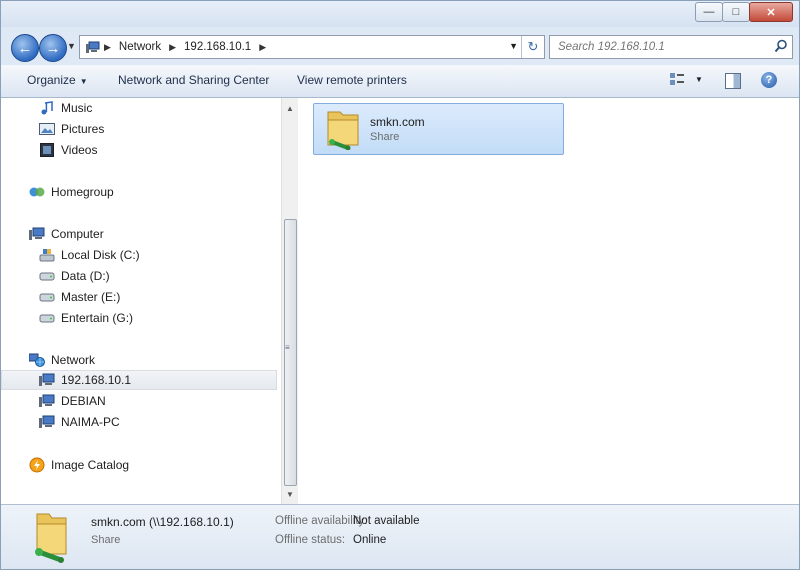  I want to click on organize-label: Organize, so click(51, 80).